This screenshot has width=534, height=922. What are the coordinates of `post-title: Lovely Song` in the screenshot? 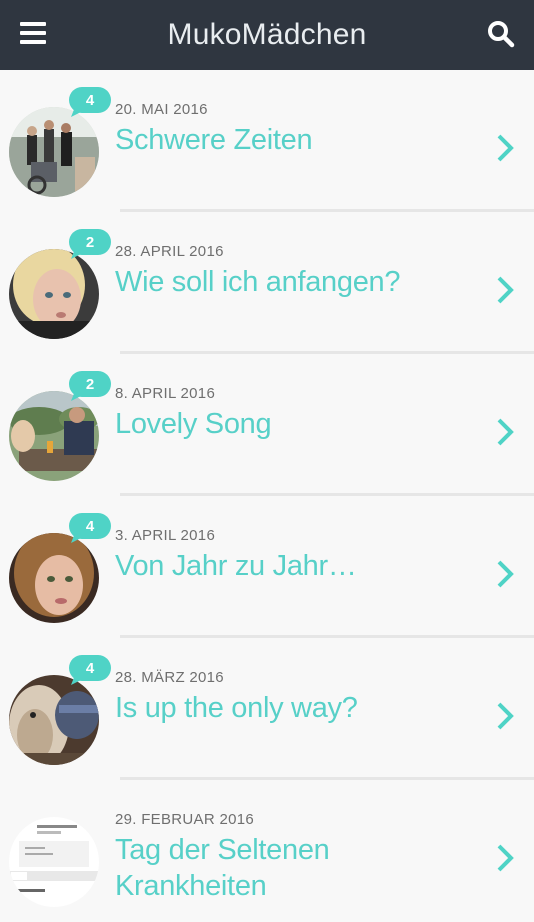 It's located at (193, 424).